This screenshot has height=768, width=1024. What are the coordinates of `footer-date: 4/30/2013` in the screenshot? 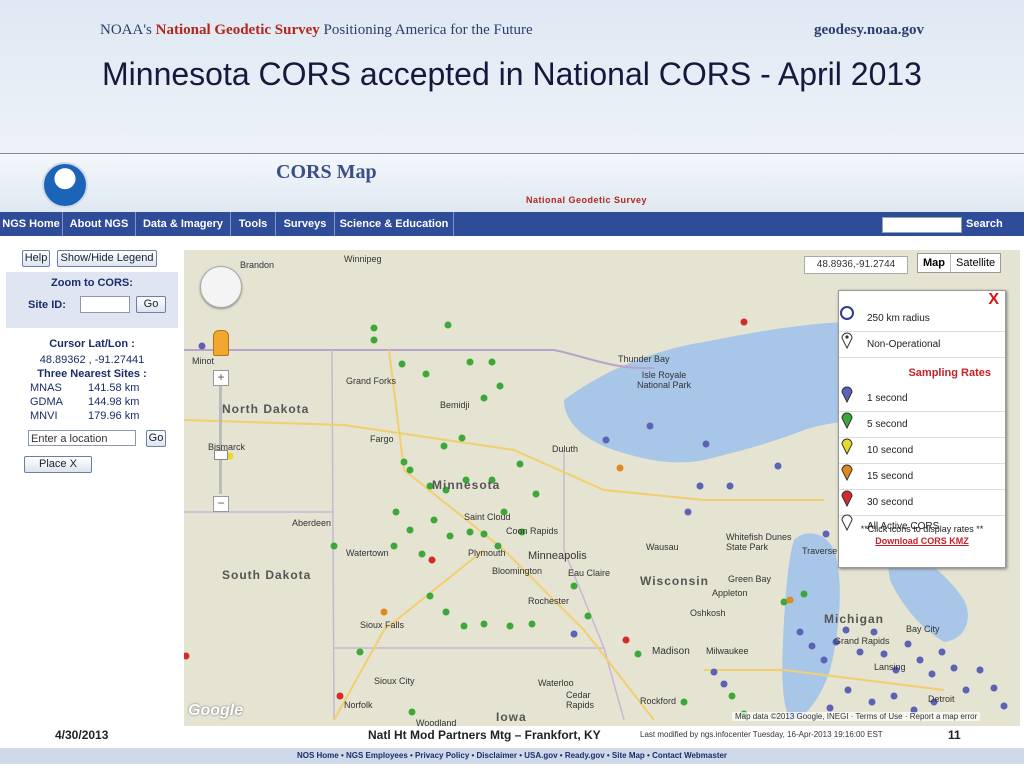 It's located at (82, 735).